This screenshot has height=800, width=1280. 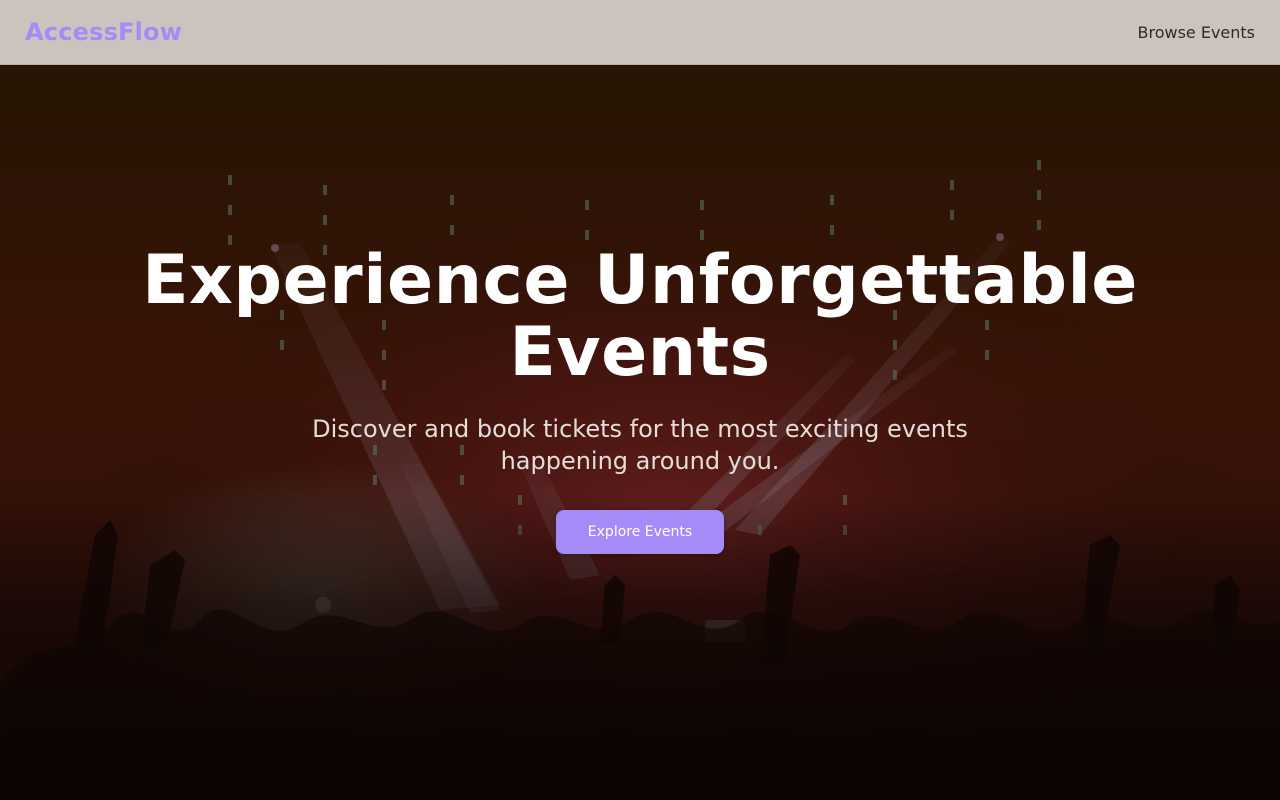 I want to click on browse-events-link: Browse Events, so click(x=1196, y=32).